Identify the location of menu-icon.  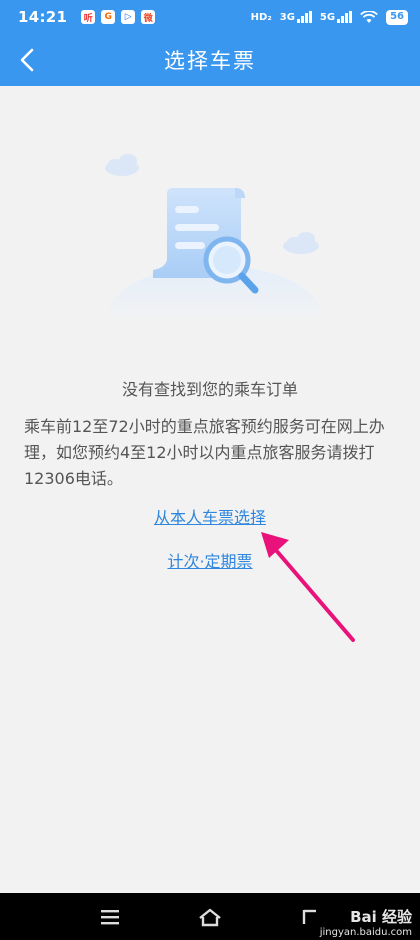
(110, 916).